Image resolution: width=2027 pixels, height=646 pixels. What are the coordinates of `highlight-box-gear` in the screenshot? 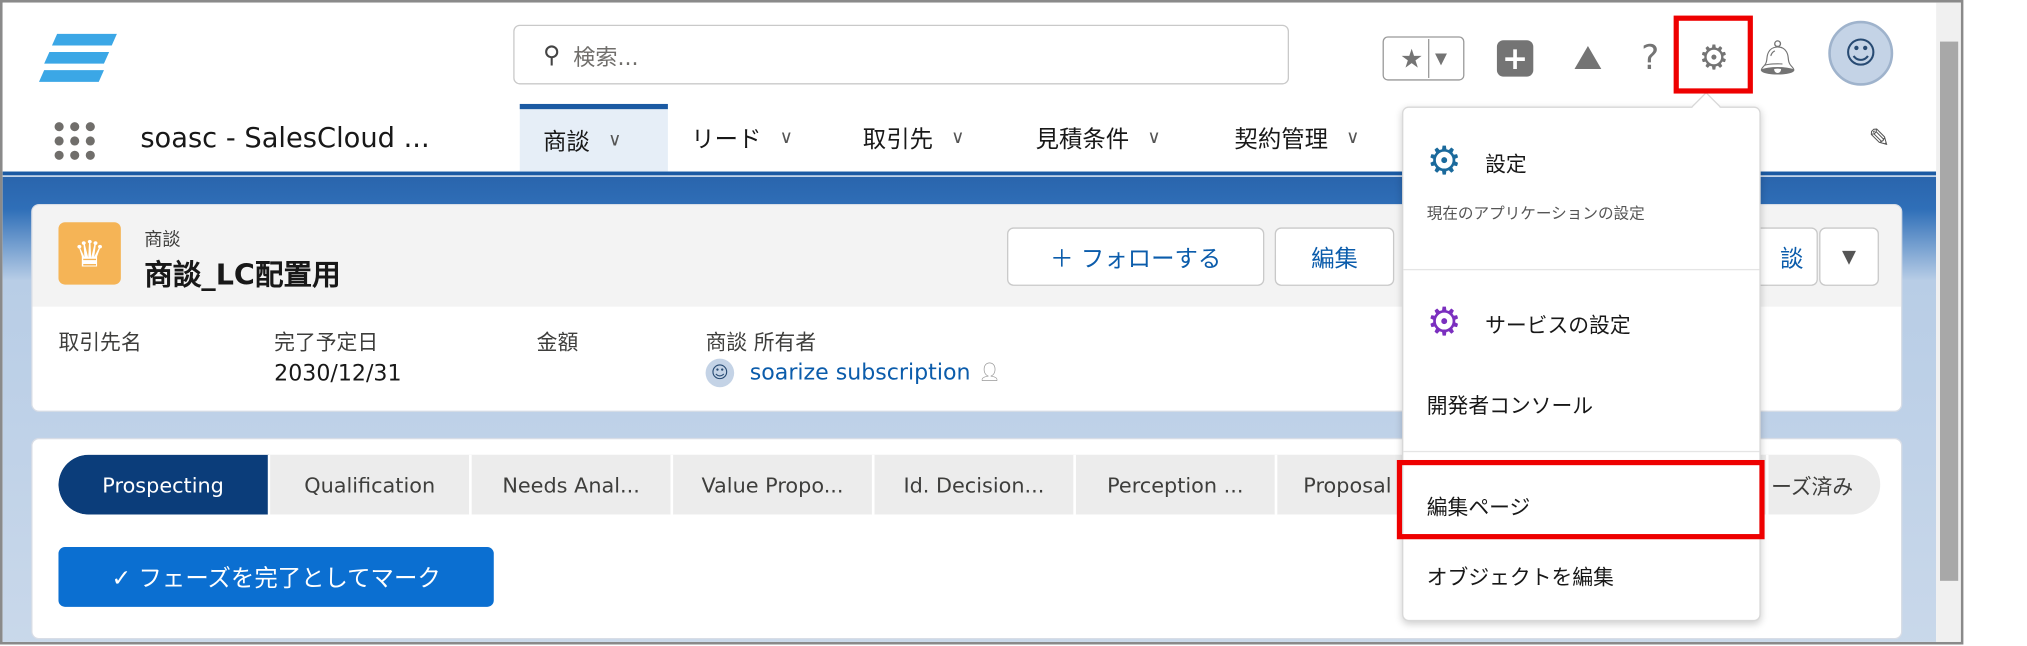 It's located at (1713, 54).